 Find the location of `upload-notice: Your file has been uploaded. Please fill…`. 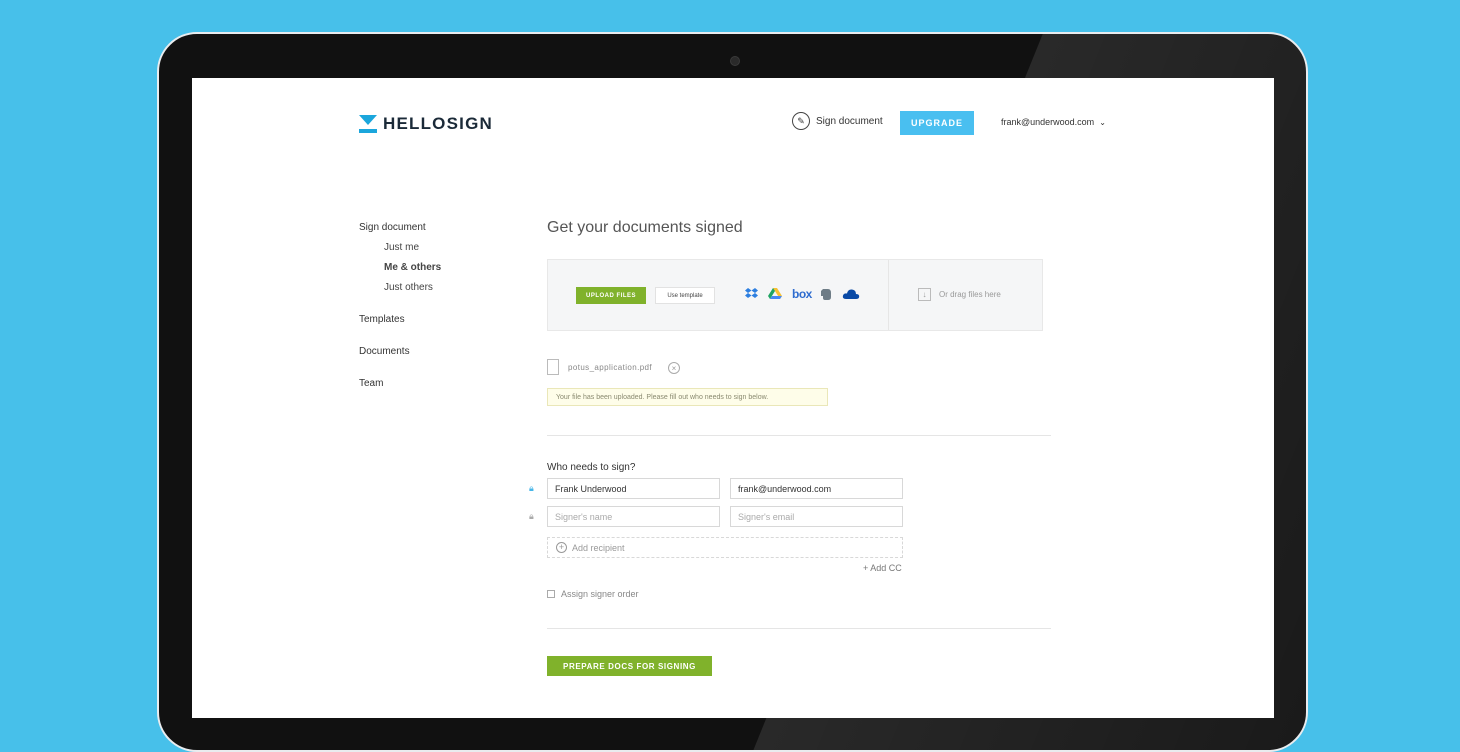

upload-notice: Your file has been uploaded. Please fill… is located at coordinates (687, 397).